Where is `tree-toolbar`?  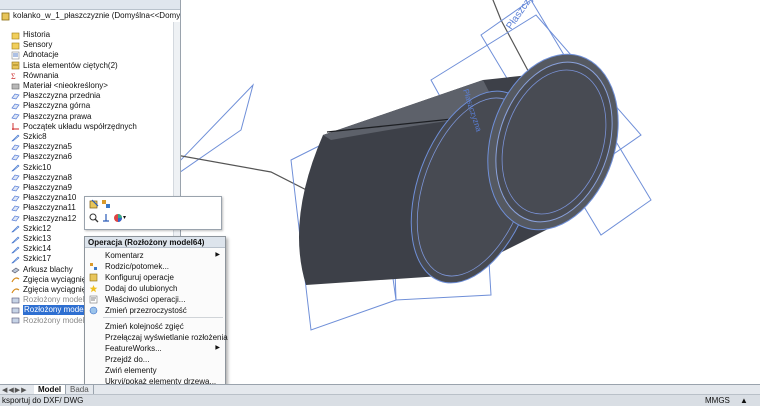
tree-toolbar is located at coordinates (90, 5).